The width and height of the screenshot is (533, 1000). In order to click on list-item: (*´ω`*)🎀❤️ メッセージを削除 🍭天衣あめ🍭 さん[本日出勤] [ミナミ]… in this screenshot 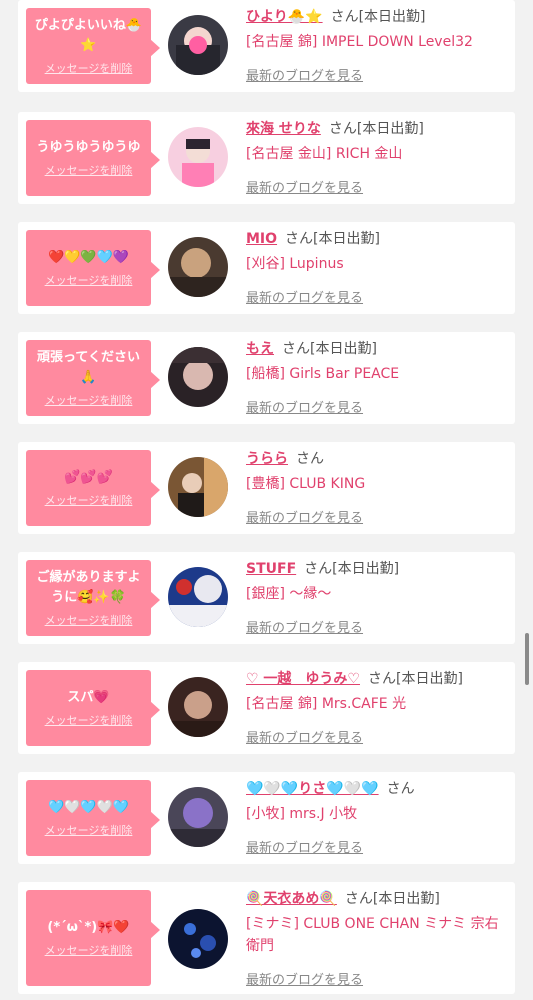, I will do `click(266, 938)`.